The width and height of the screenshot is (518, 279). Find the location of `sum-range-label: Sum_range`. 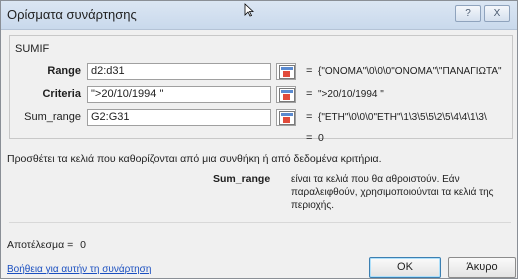

sum-range-label: Sum_range is located at coordinates (52, 117).